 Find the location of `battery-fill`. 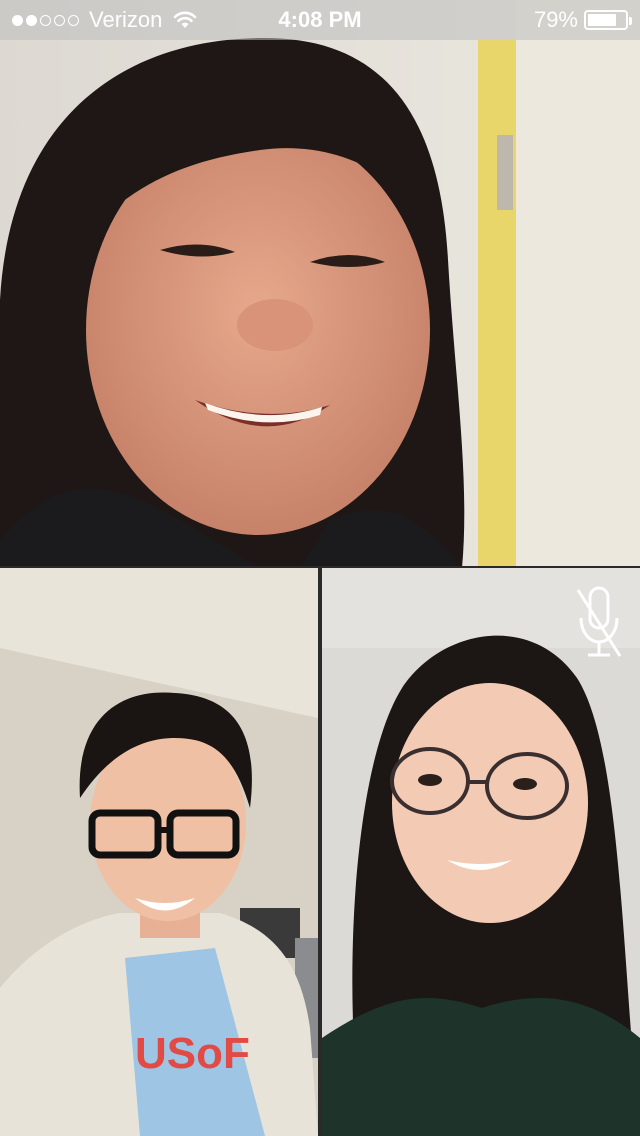

battery-fill is located at coordinates (602, 20).